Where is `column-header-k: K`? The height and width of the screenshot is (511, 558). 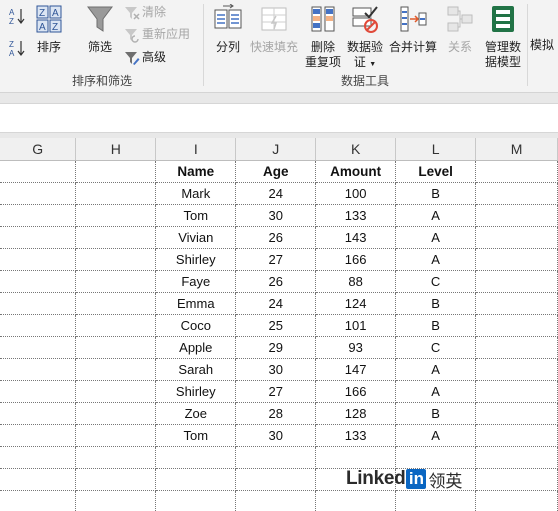 column-header-k: K is located at coordinates (356, 149).